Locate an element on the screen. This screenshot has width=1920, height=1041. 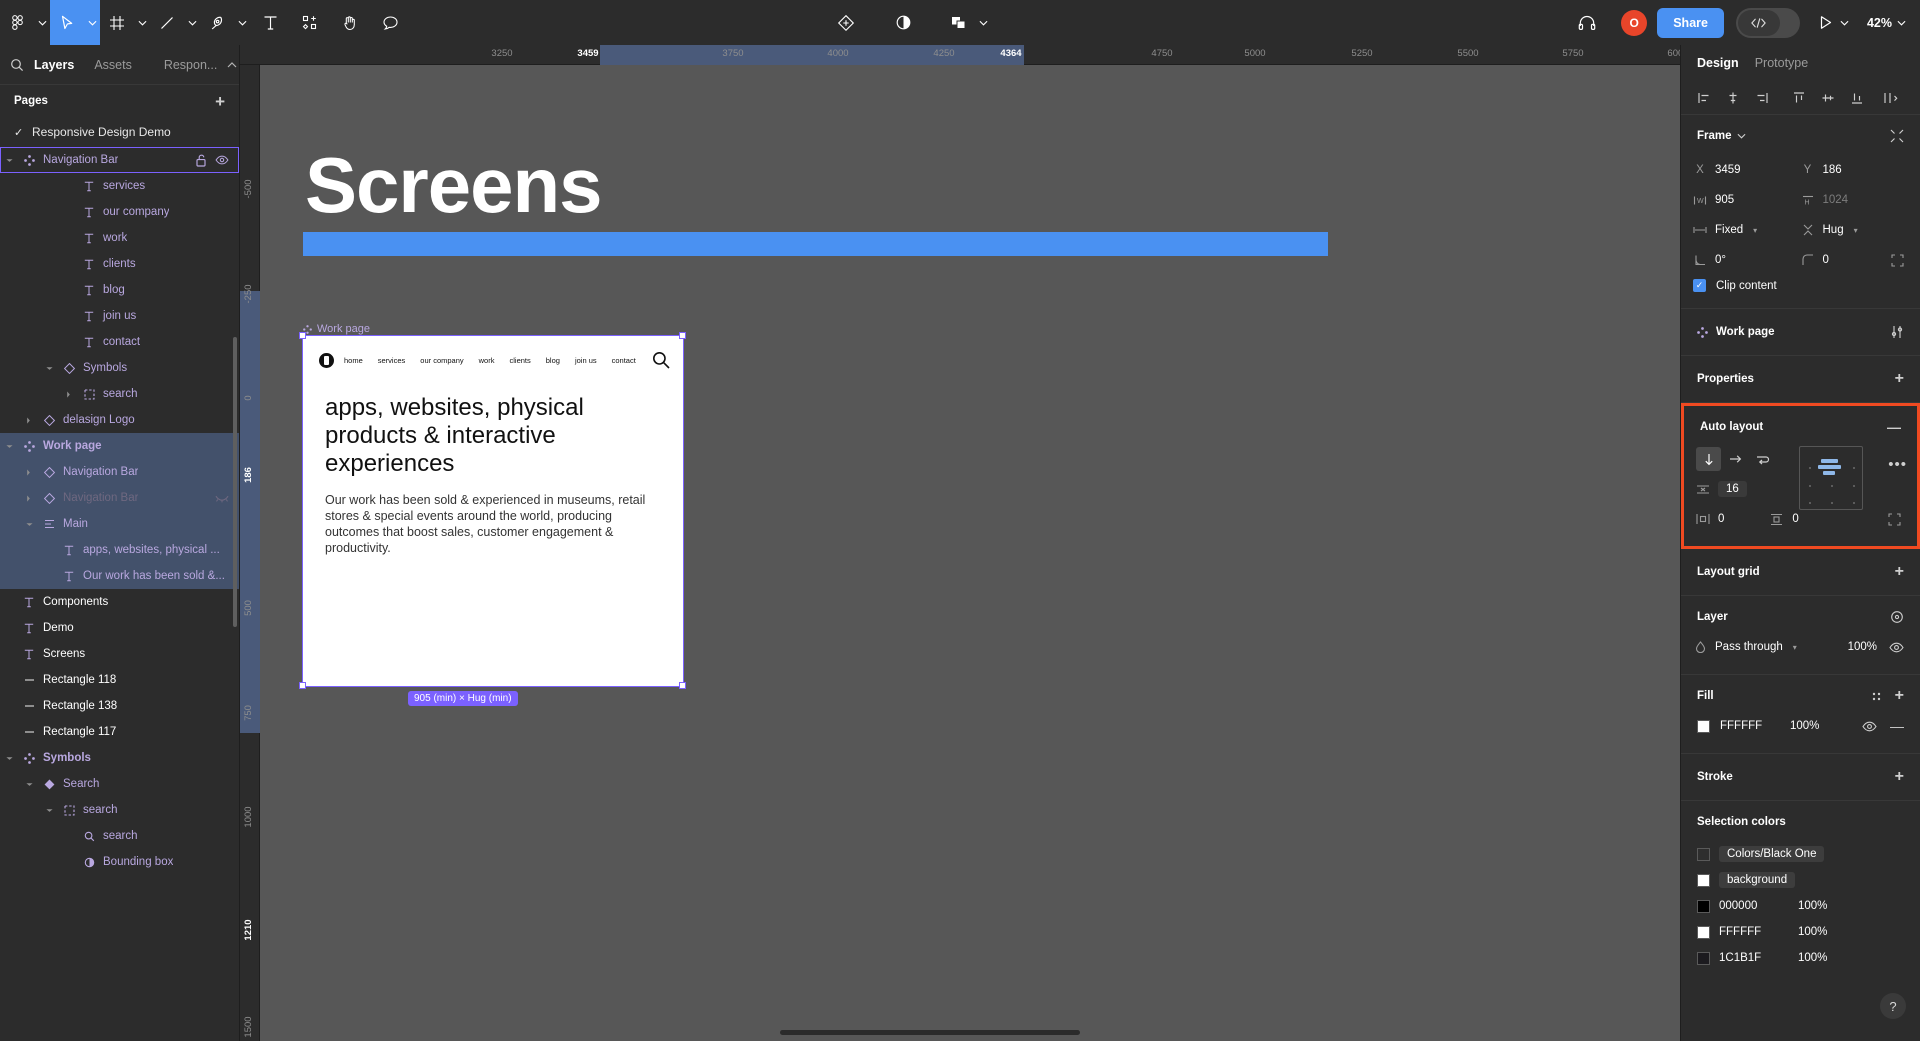
chevron-up-icon is located at coordinates (234, 64).